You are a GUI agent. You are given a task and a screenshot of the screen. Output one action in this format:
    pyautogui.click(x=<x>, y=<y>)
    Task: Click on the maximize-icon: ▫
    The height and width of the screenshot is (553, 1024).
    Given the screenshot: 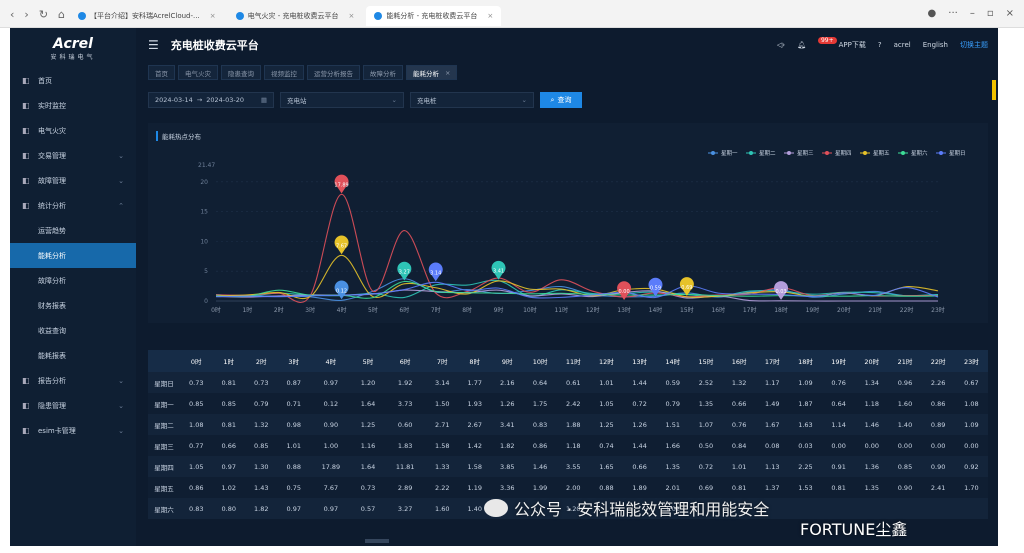 What is the action you would take?
    pyautogui.click(x=990, y=13)
    